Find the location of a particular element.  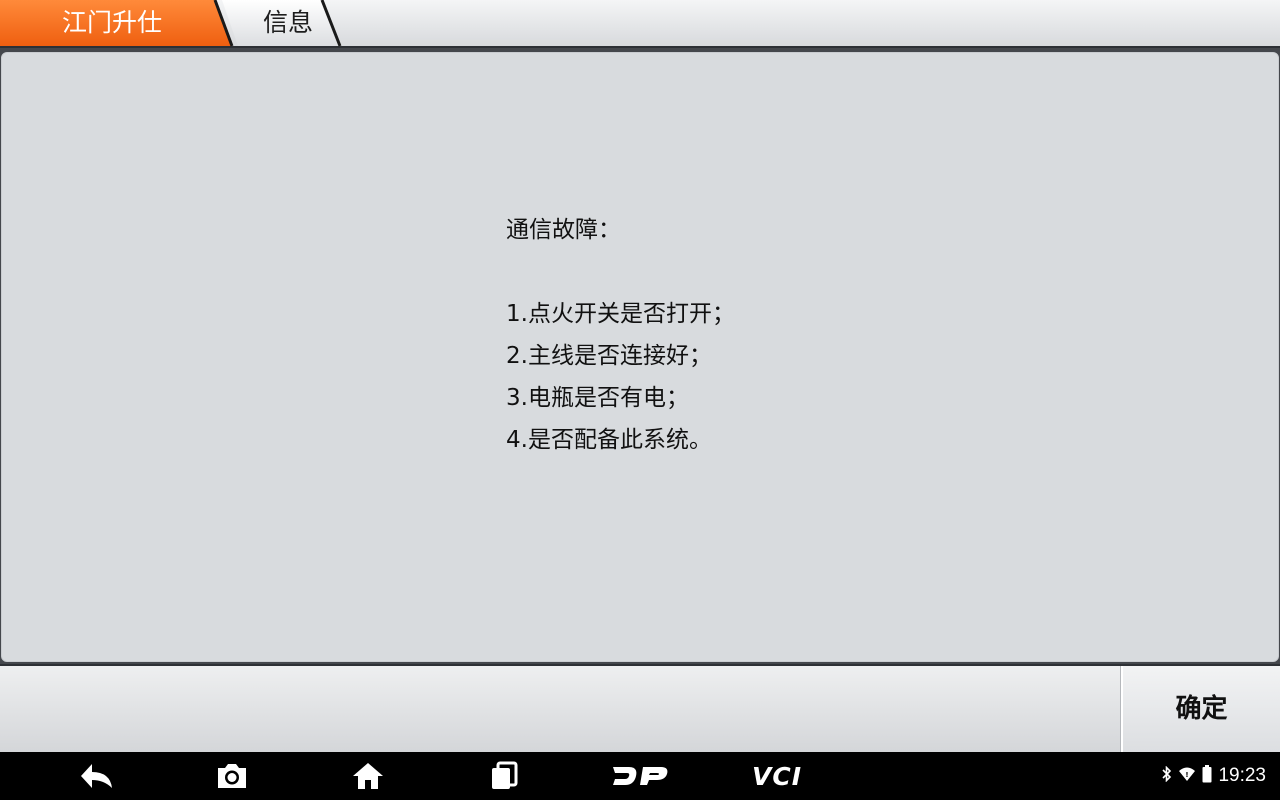

battery-icon is located at coordinates (1207, 776).